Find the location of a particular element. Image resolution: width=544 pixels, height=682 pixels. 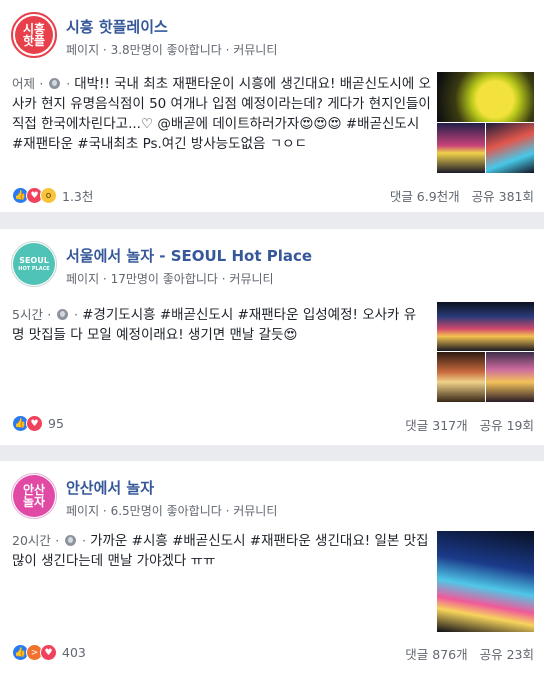

page-avatar: 안산 놀자 is located at coordinates (34, 496).